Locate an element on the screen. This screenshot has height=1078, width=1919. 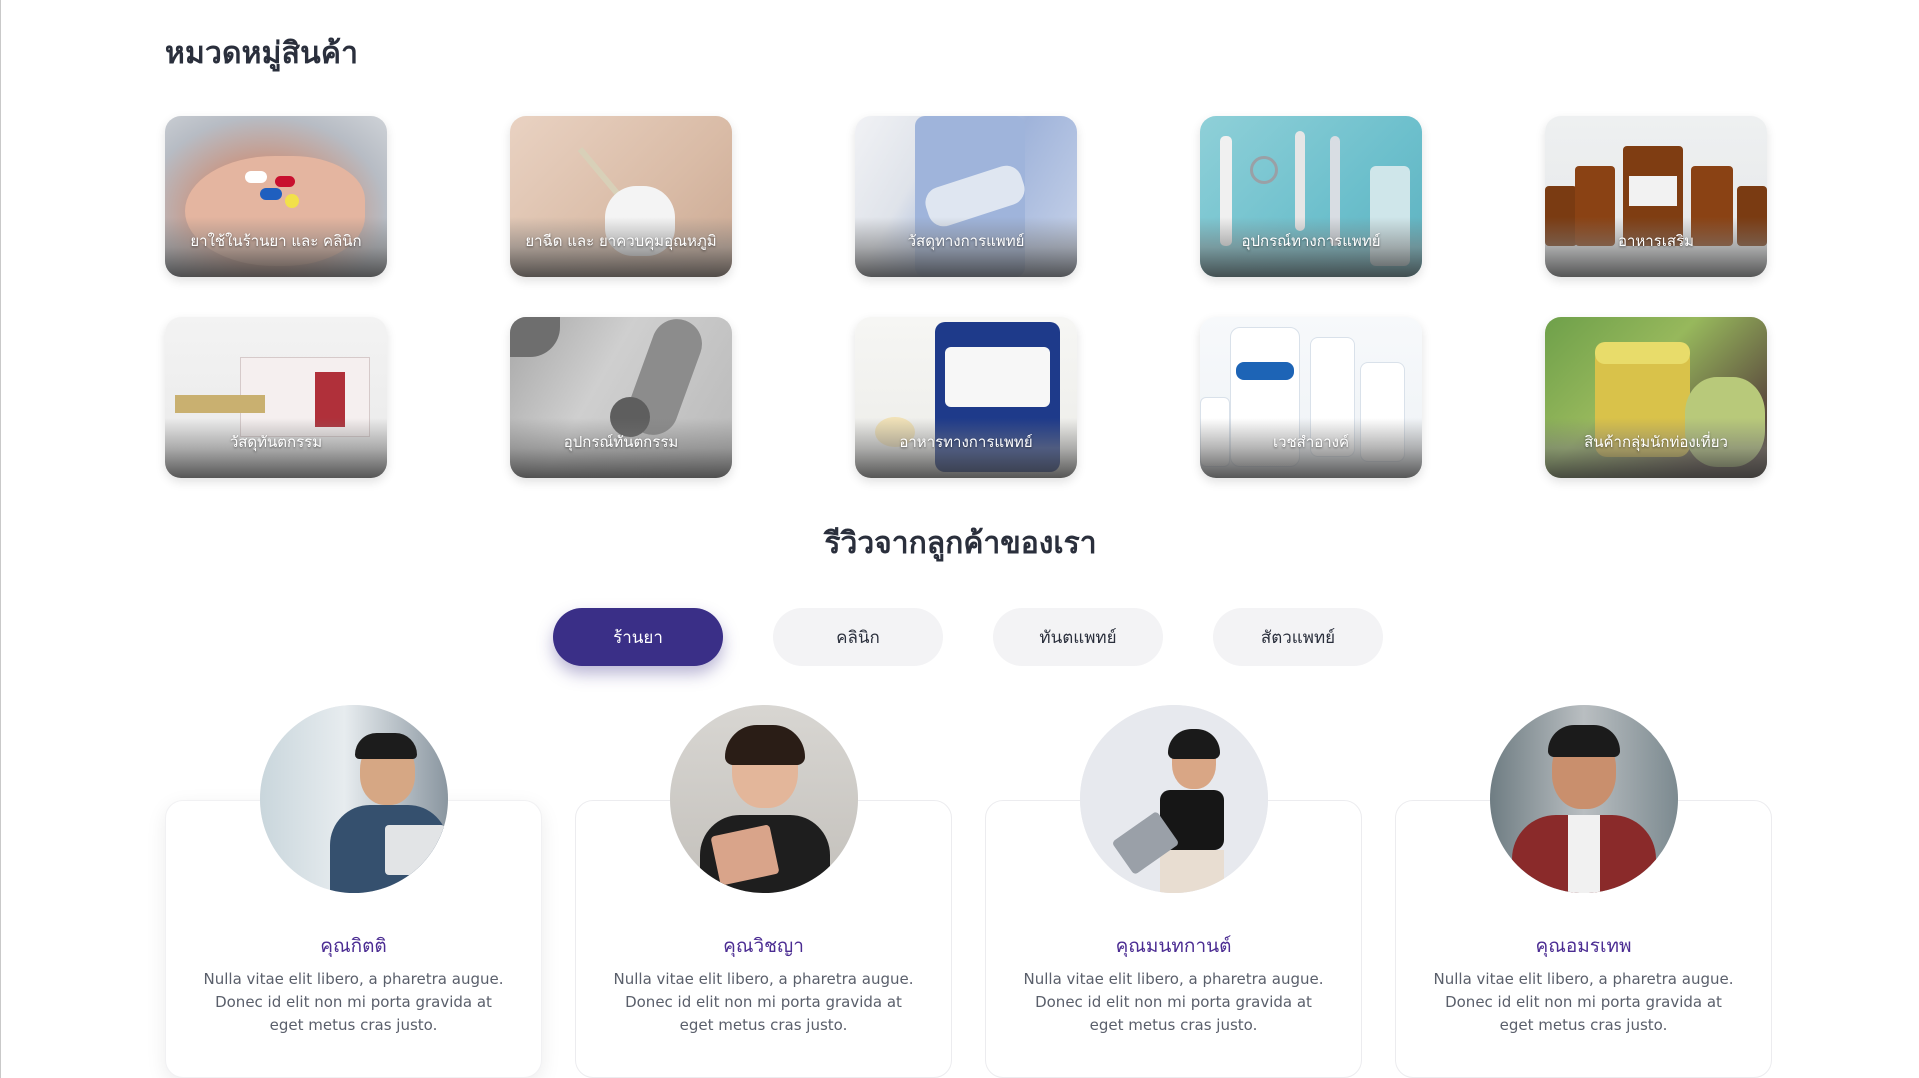
reviewer-name: คุณวิชญา is located at coordinates (763, 946).